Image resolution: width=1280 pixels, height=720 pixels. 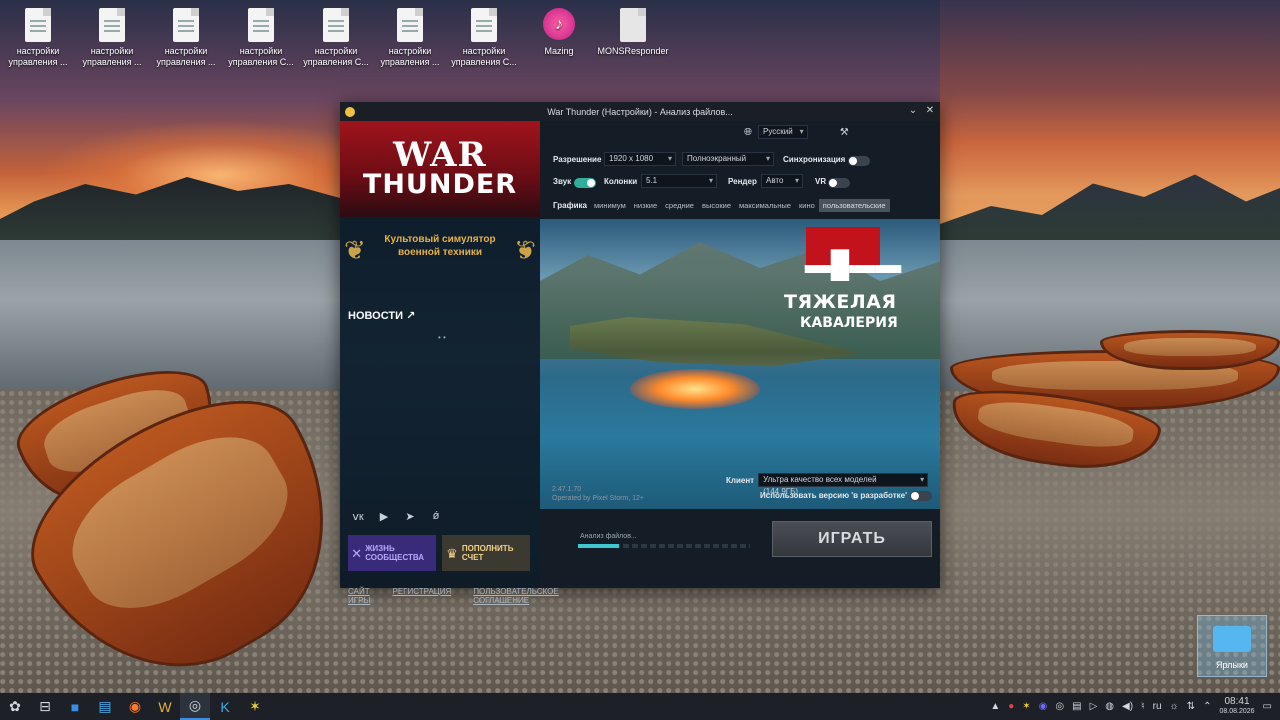 I want to click on obs-icon: ◎, so click(x=195, y=706).